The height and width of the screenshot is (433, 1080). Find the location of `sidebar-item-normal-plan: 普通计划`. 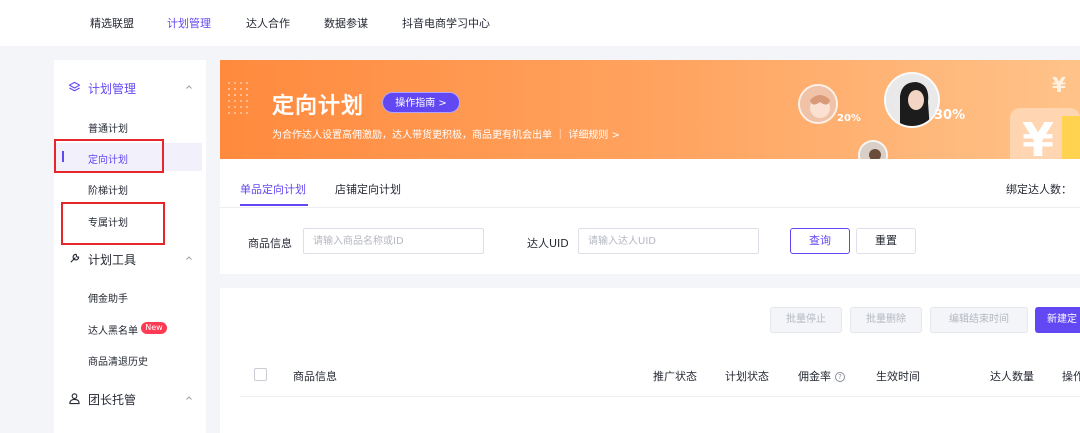

sidebar-item-normal-plan: 普通计划 is located at coordinates (128, 126).